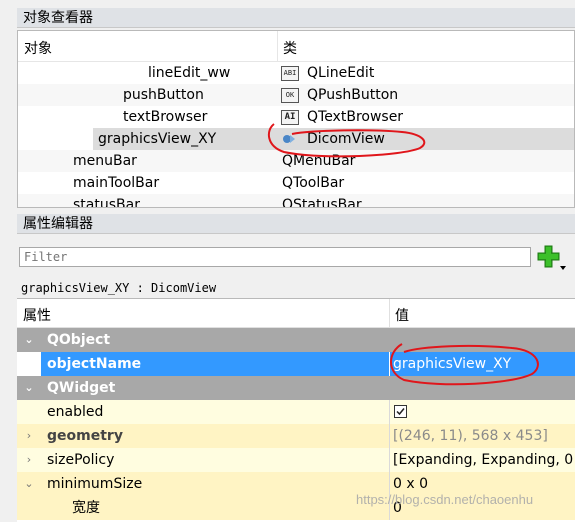 Image resolution: width=575 pixels, height=522 pixels. Describe the element at coordinates (319, 161) in the screenshot. I see `tree-row-class: QMenuBar` at that location.